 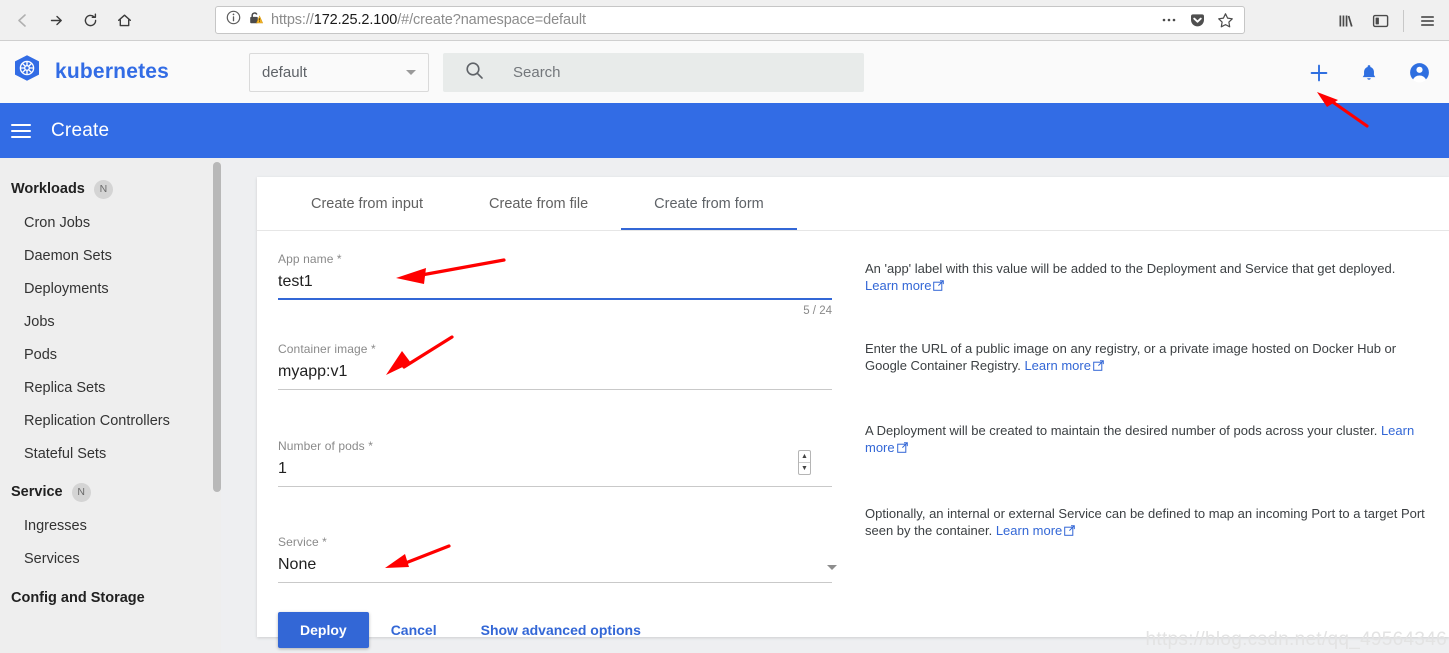 What do you see at coordinates (474, 73) in the screenshot?
I see `search-icon` at bounding box center [474, 73].